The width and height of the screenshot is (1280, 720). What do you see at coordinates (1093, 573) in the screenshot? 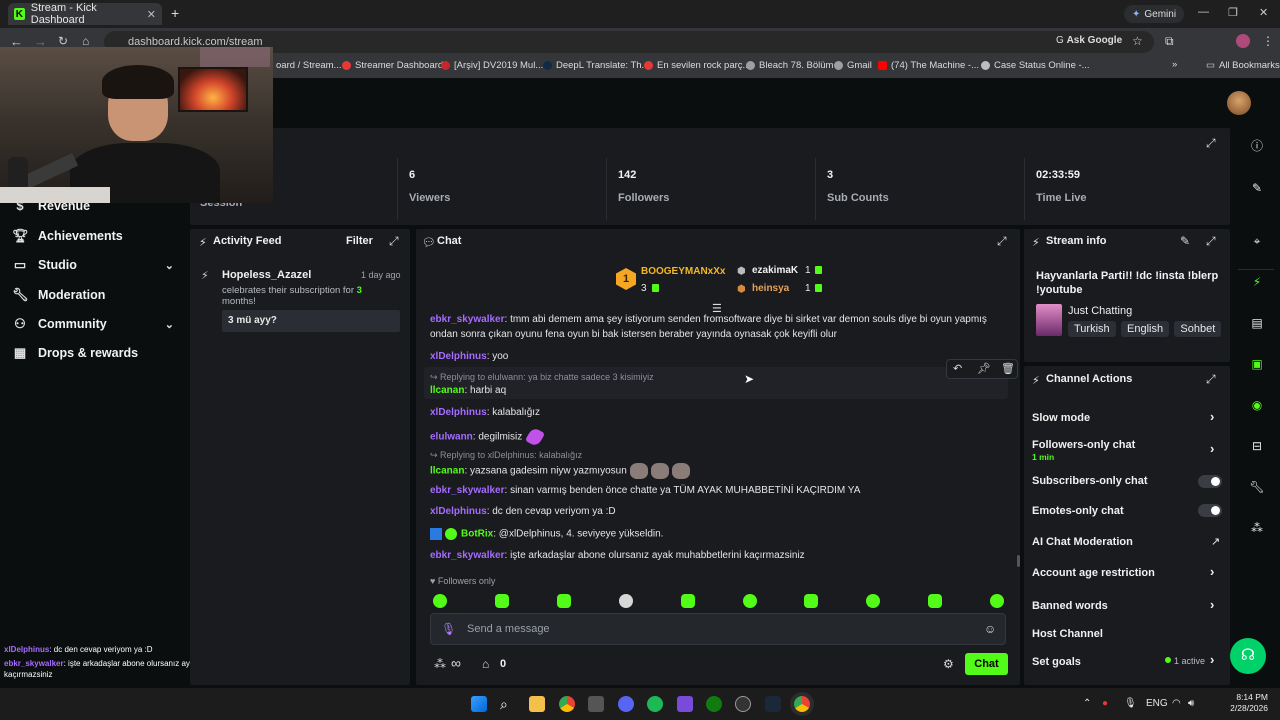
I see `account-age-label: Account age restriction` at bounding box center [1093, 573].